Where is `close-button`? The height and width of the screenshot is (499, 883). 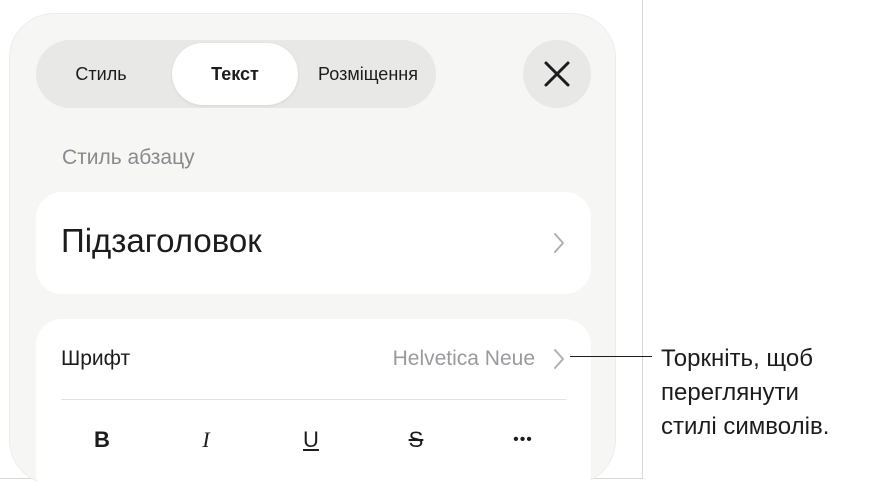
close-button is located at coordinates (557, 74).